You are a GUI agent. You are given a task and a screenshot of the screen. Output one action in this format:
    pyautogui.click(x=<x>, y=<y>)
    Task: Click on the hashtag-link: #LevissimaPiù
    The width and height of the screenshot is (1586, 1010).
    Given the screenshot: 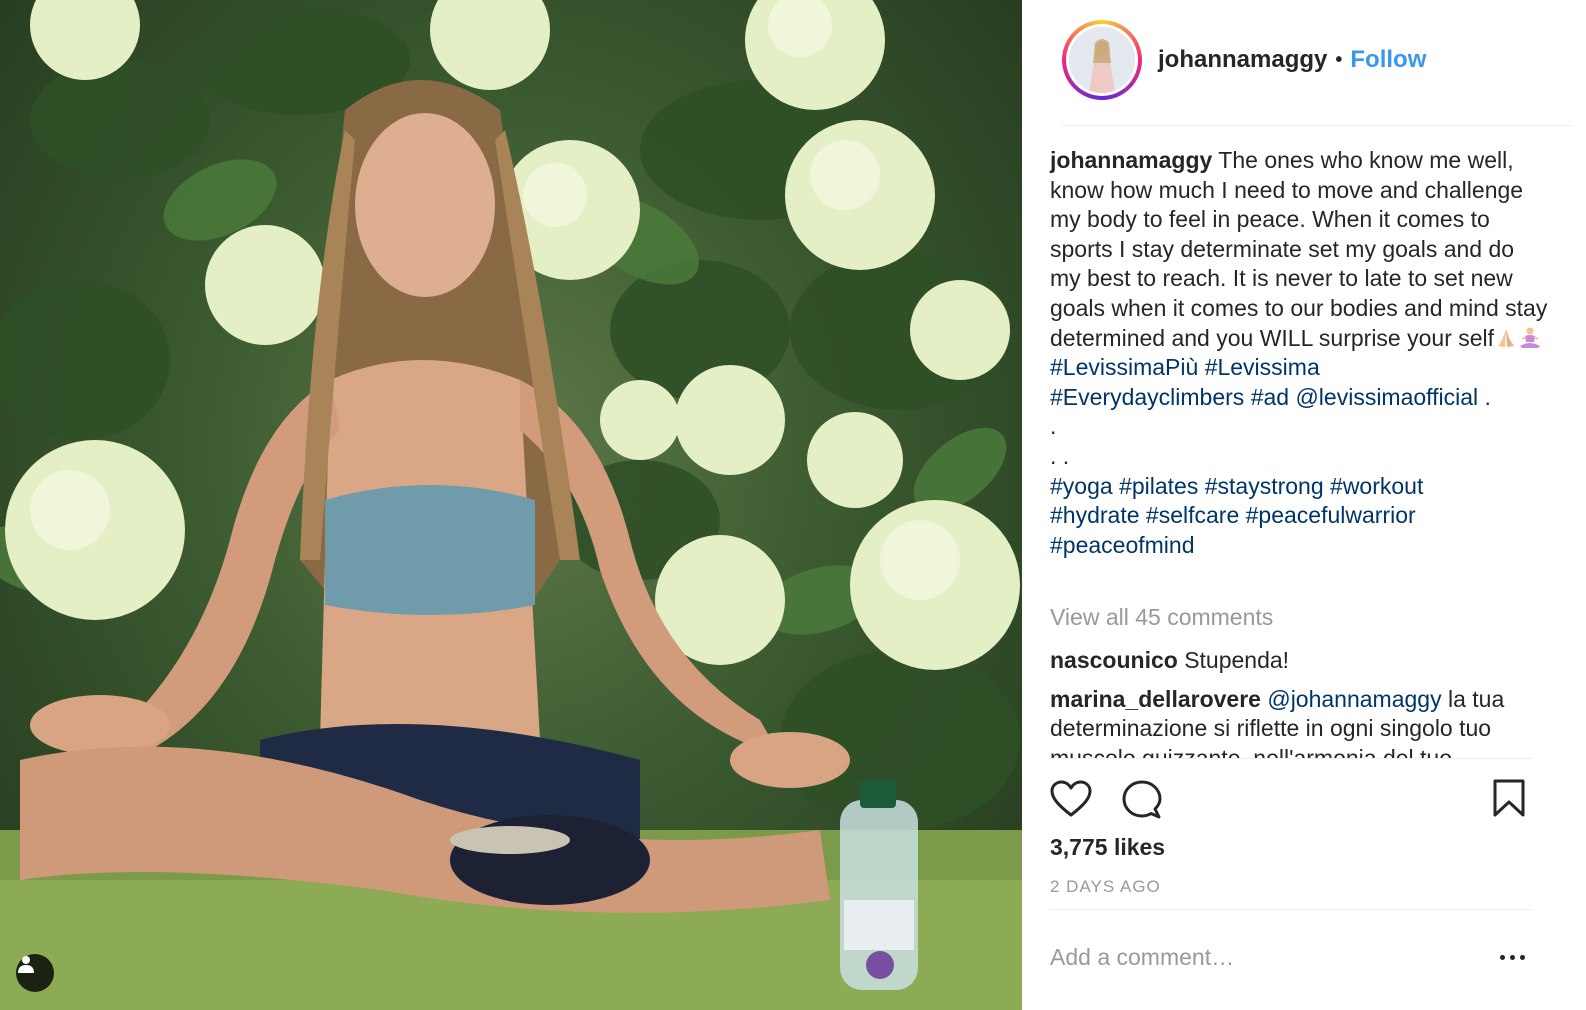 What is the action you would take?
    pyautogui.click(x=1124, y=367)
    